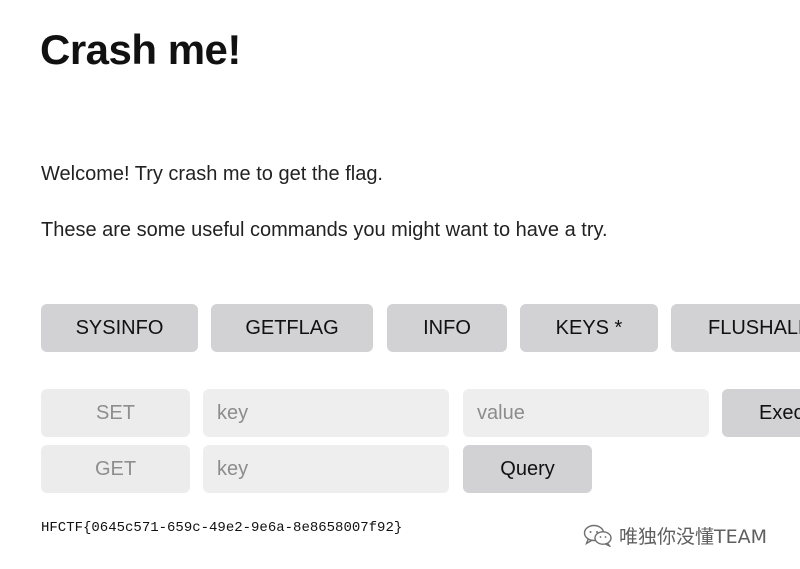 The image size is (800, 569). Describe the element at coordinates (115, 469) in the screenshot. I see `get-label: GET` at that location.